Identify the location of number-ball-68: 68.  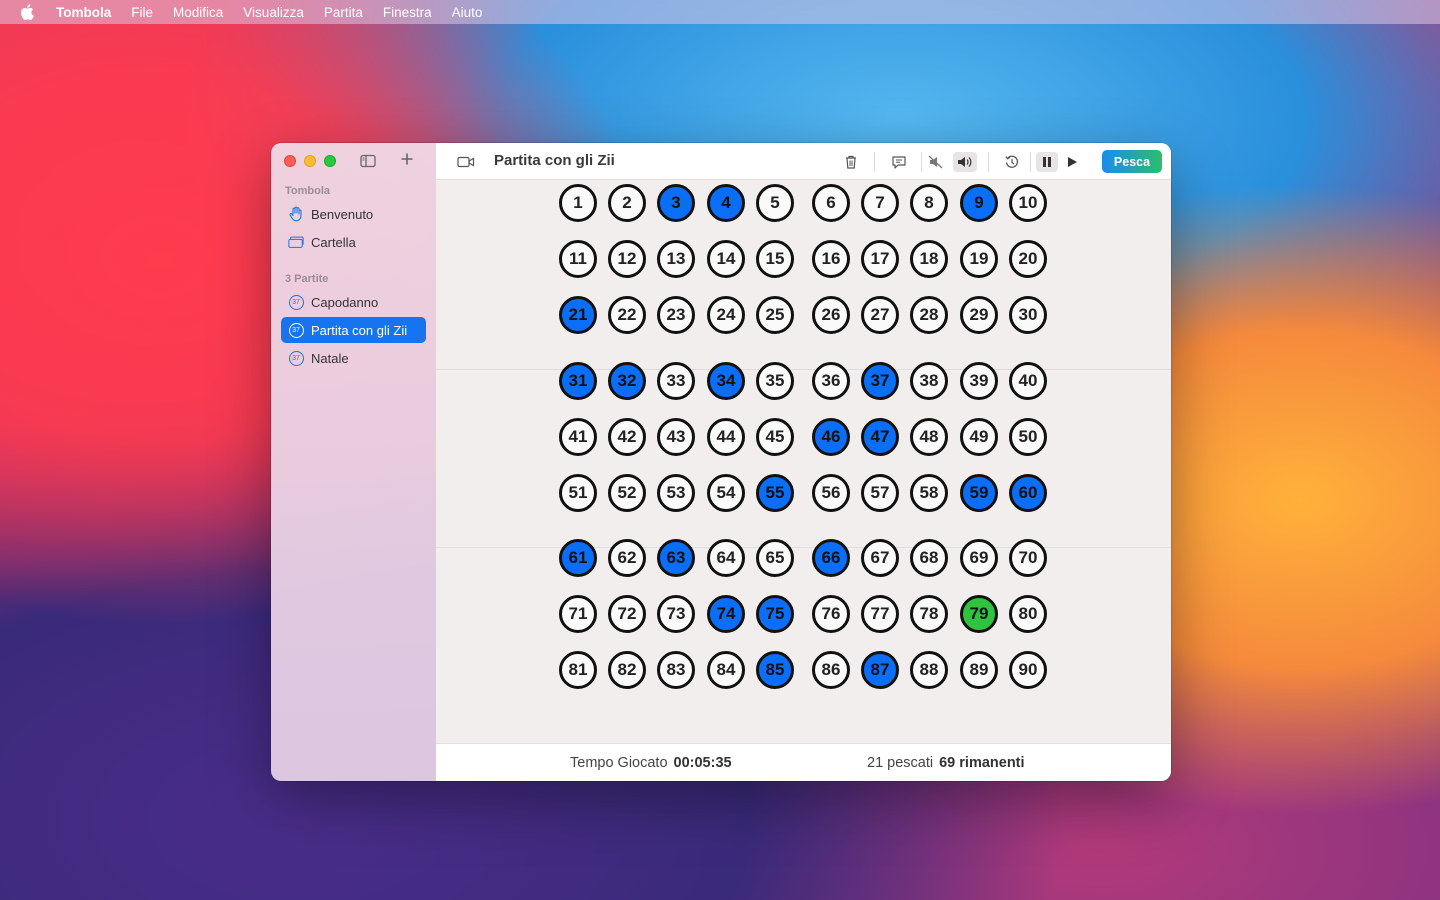
(929, 558).